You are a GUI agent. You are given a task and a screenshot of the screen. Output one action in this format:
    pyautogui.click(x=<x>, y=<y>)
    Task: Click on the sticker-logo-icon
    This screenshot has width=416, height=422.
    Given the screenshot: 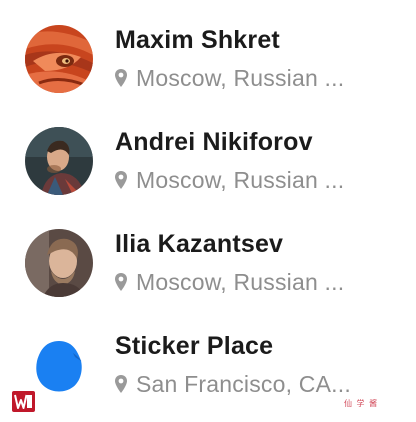 What is the action you would take?
    pyautogui.click(x=59, y=366)
    